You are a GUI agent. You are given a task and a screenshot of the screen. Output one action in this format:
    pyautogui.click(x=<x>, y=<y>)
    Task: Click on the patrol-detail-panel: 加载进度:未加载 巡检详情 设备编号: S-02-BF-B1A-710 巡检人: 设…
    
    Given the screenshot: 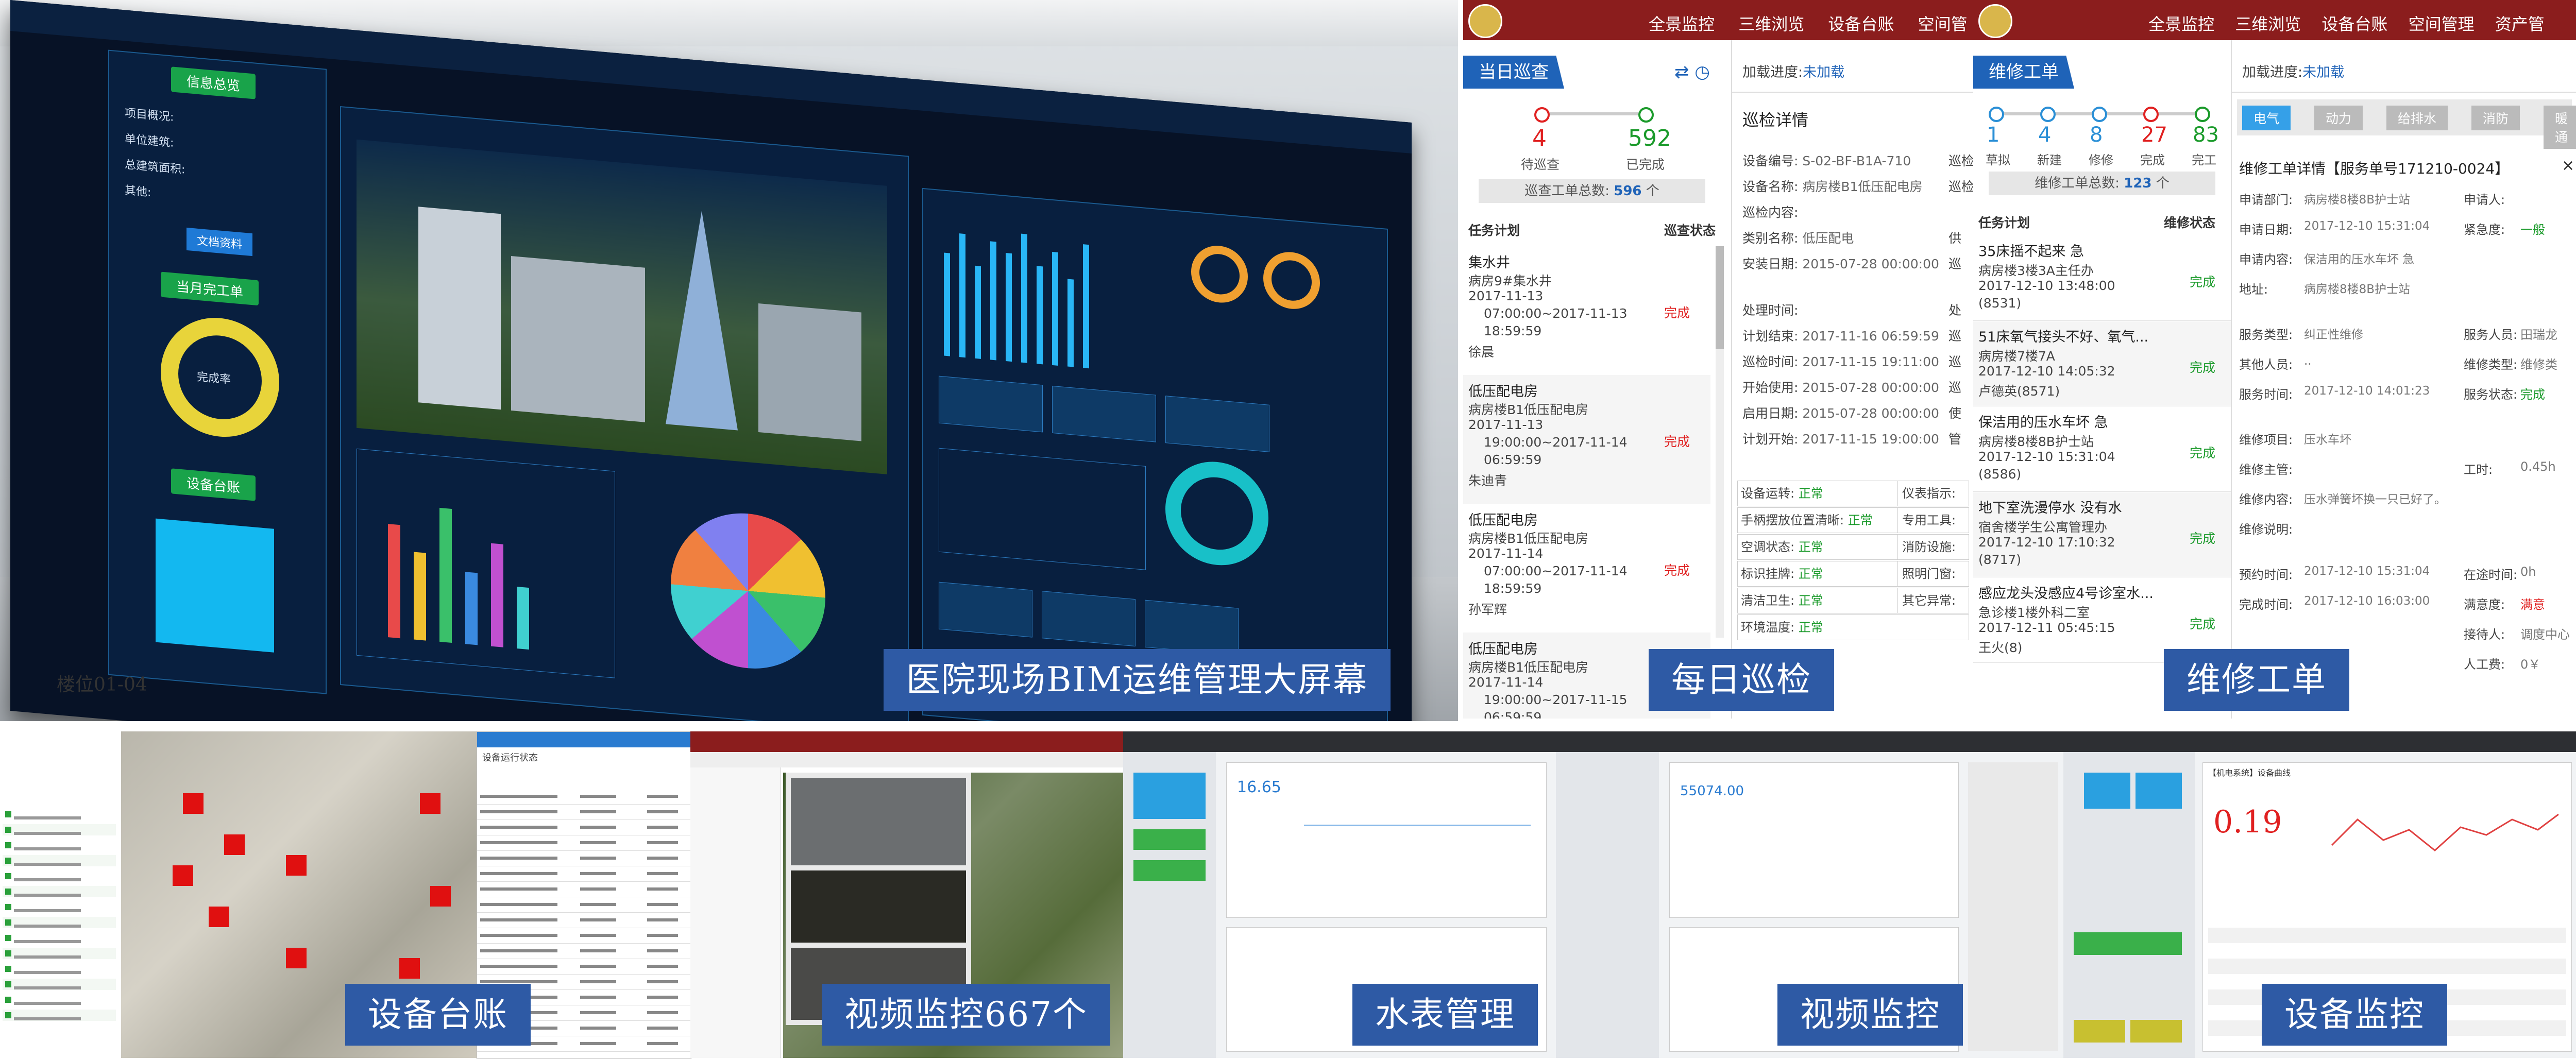 What is the action you would take?
    pyautogui.click(x=1852, y=379)
    